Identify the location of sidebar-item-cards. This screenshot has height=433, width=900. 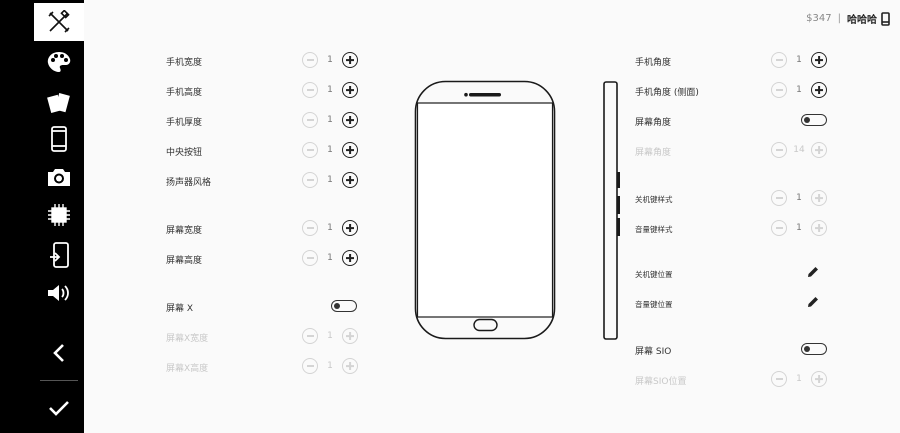
(59, 102).